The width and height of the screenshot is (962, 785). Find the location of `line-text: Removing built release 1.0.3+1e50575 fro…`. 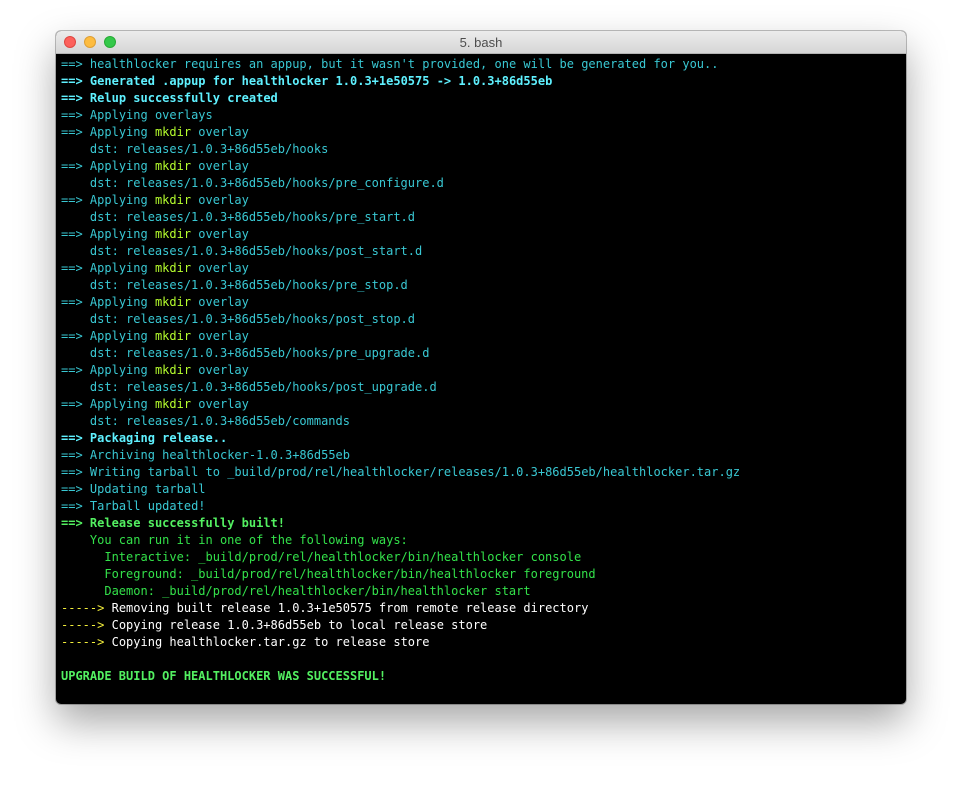

line-text: Removing built release 1.0.3+1e50575 fro… is located at coordinates (350, 608).